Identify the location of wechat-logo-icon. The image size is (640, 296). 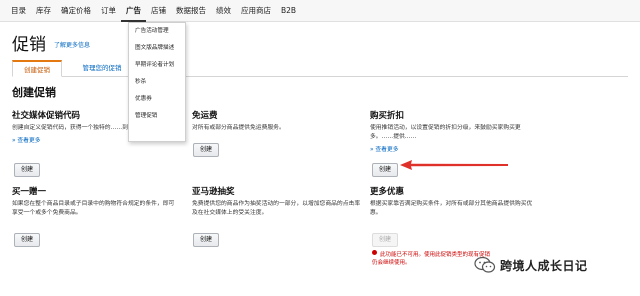
(485, 264).